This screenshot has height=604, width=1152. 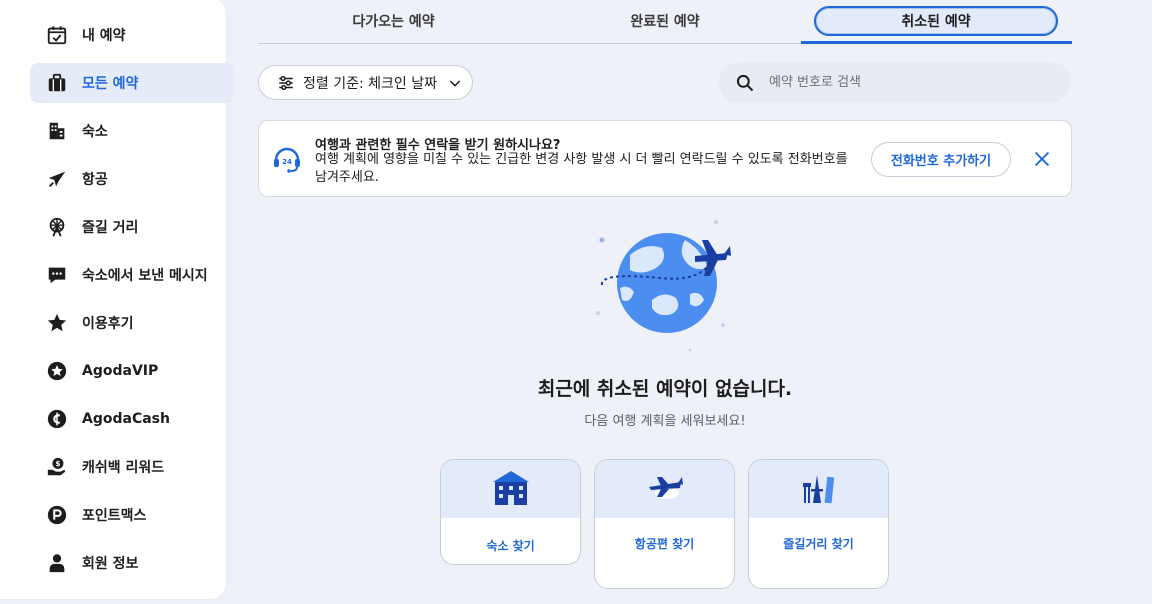 I want to click on chat-icon, so click(x=57, y=275).